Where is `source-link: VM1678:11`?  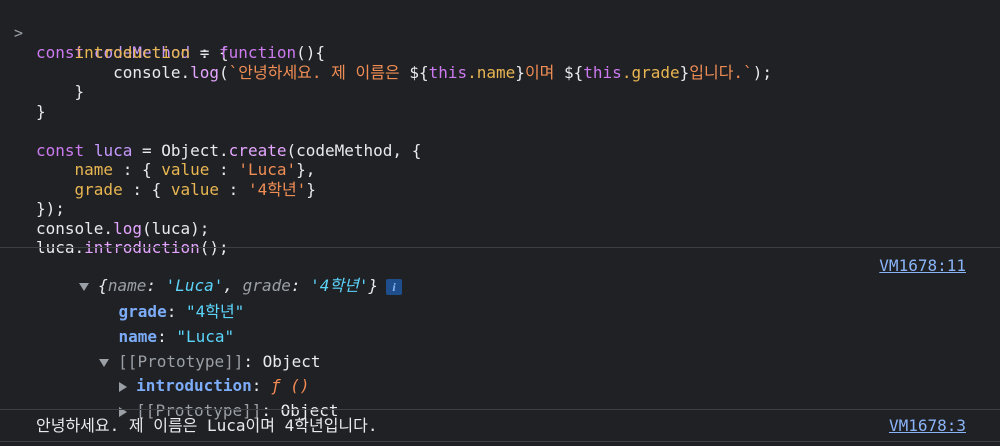 source-link: VM1678:11 is located at coordinates (922, 266).